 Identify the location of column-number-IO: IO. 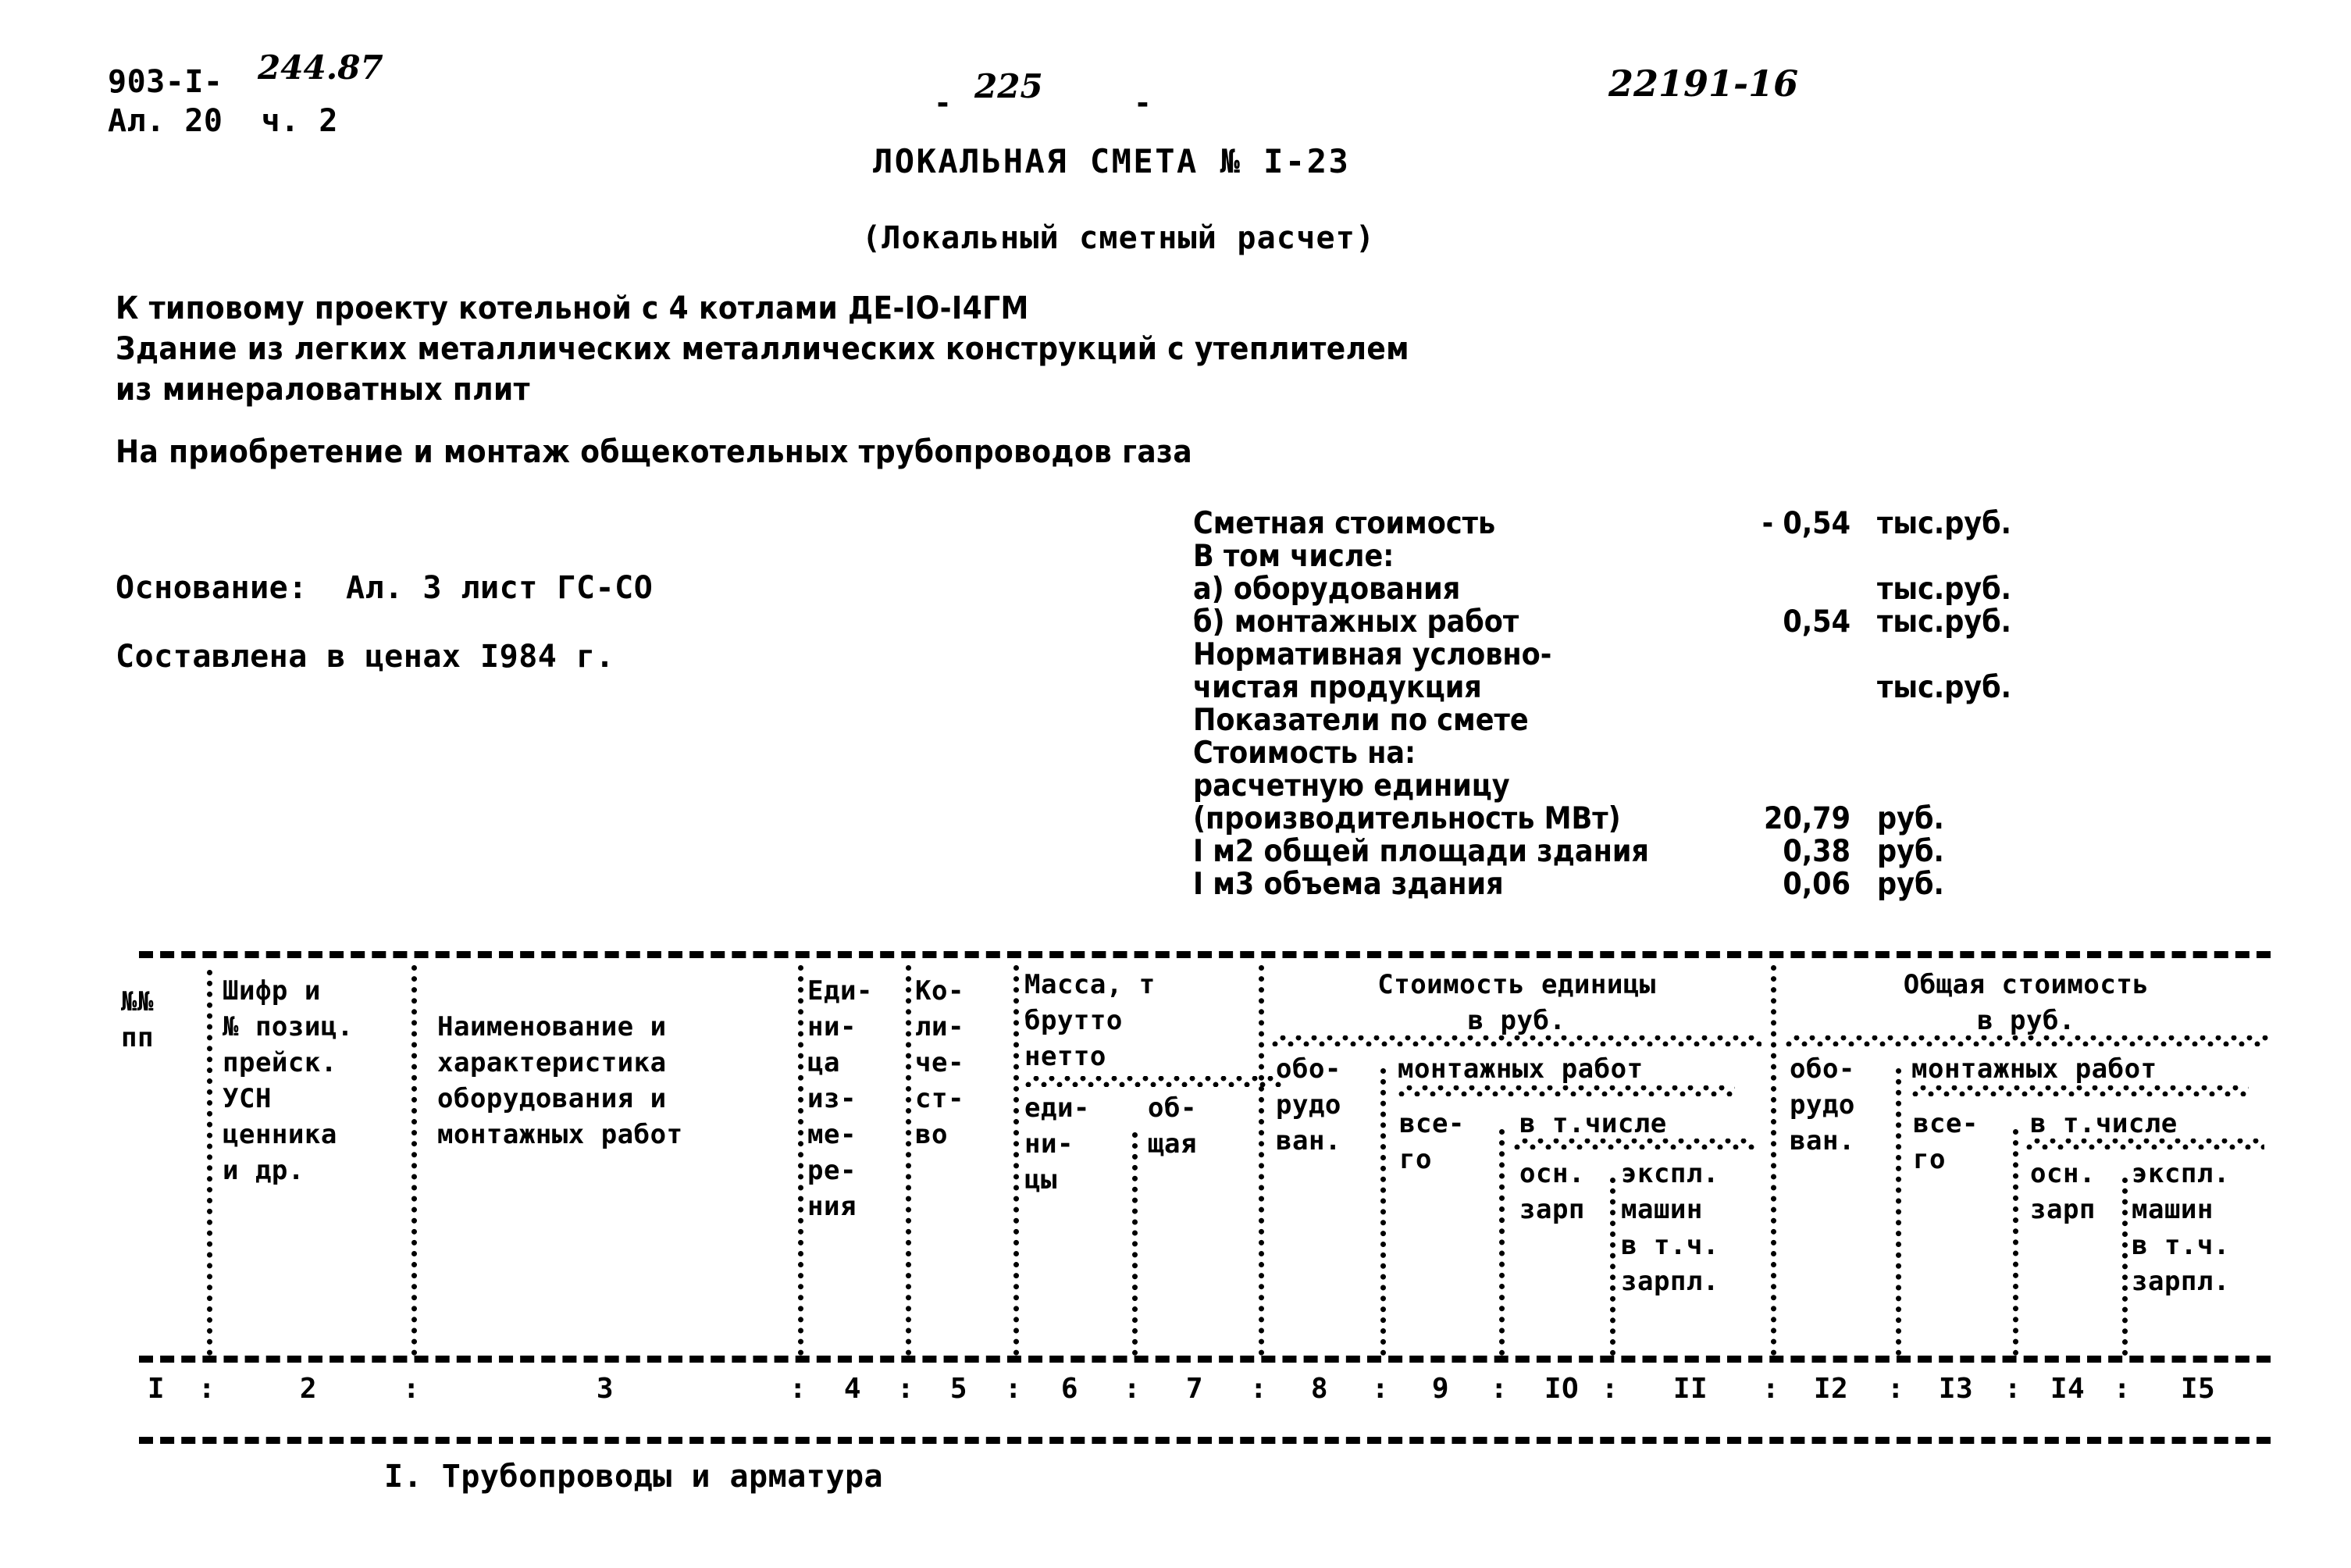
(1562, 1389).